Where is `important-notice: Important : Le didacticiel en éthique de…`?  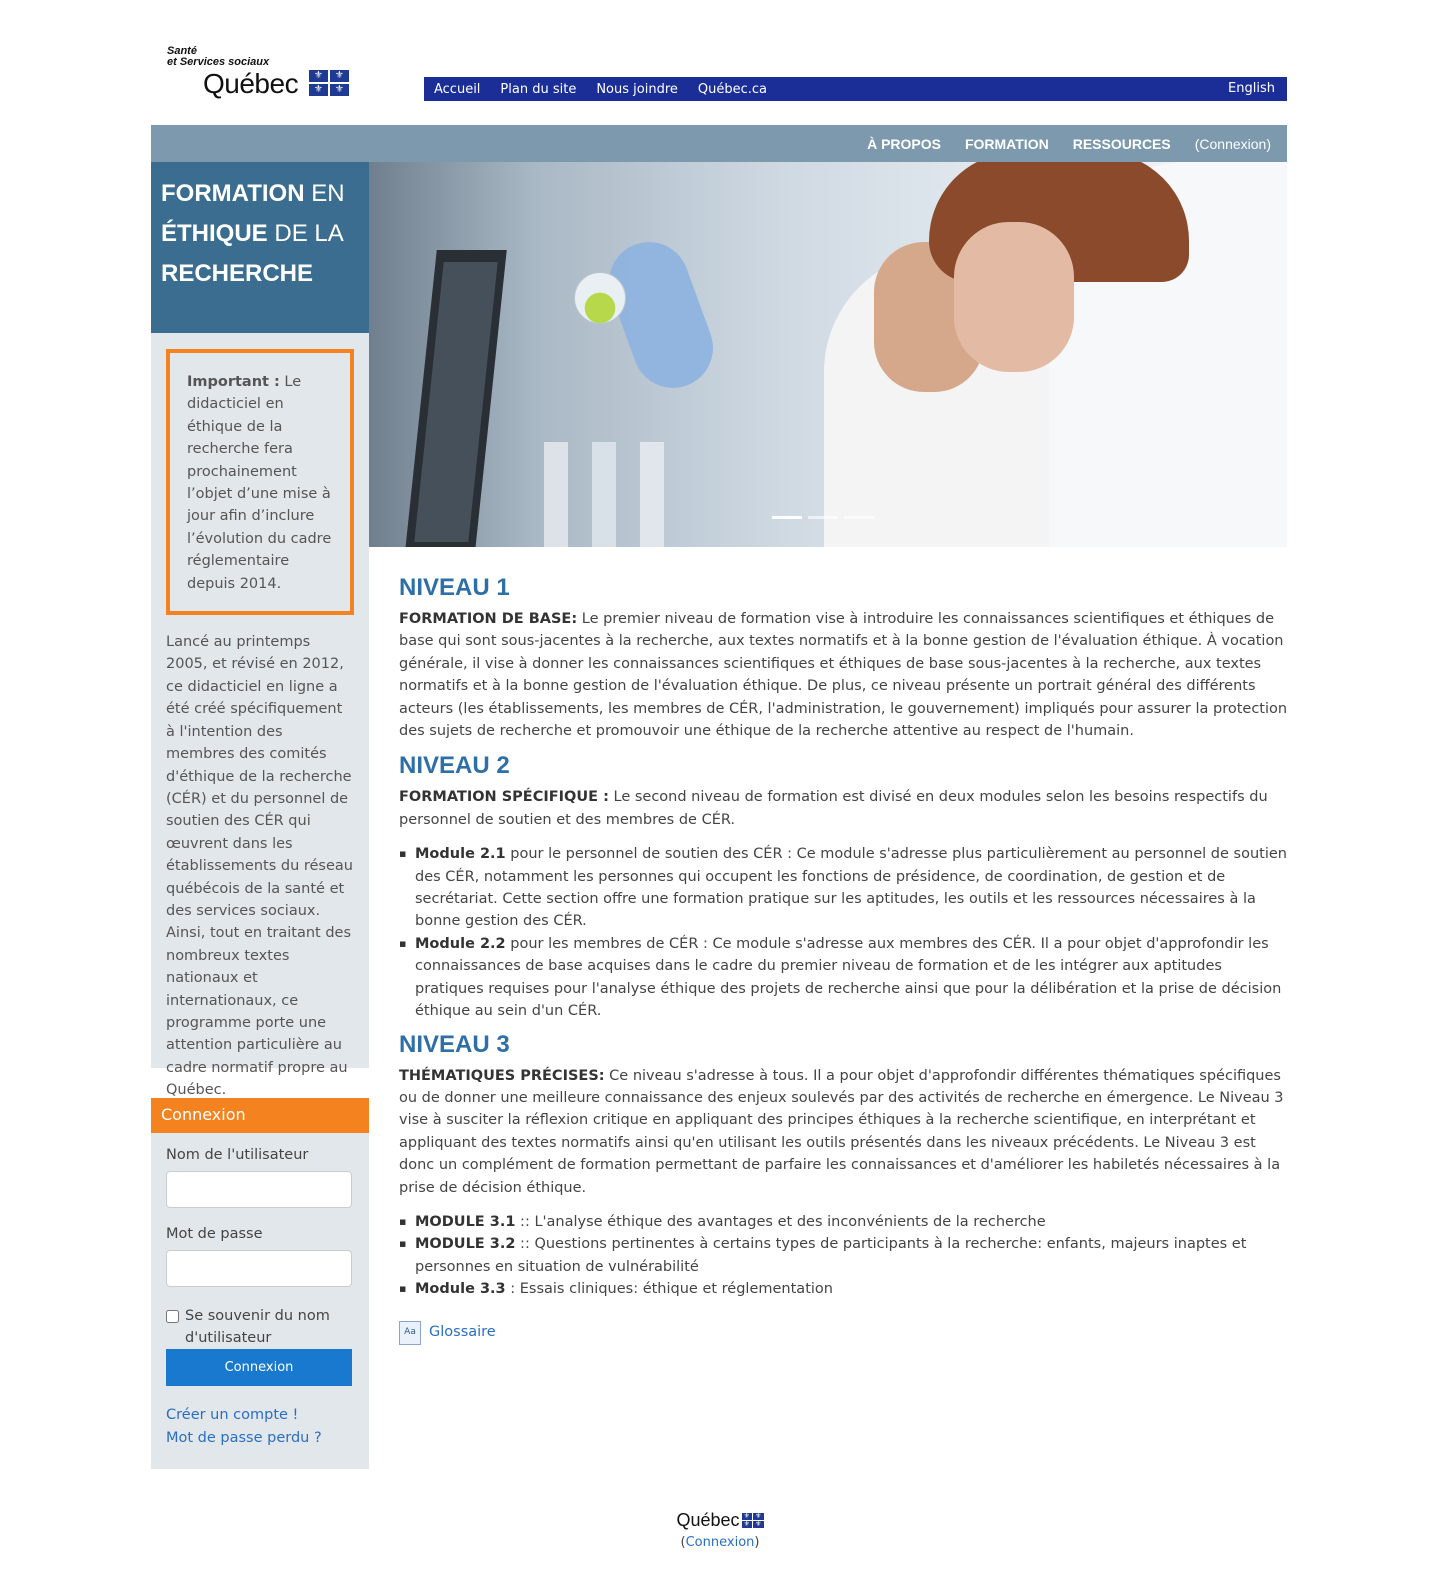
important-notice: Important : Le didacticiel en éthique de… is located at coordinates (260, 482).